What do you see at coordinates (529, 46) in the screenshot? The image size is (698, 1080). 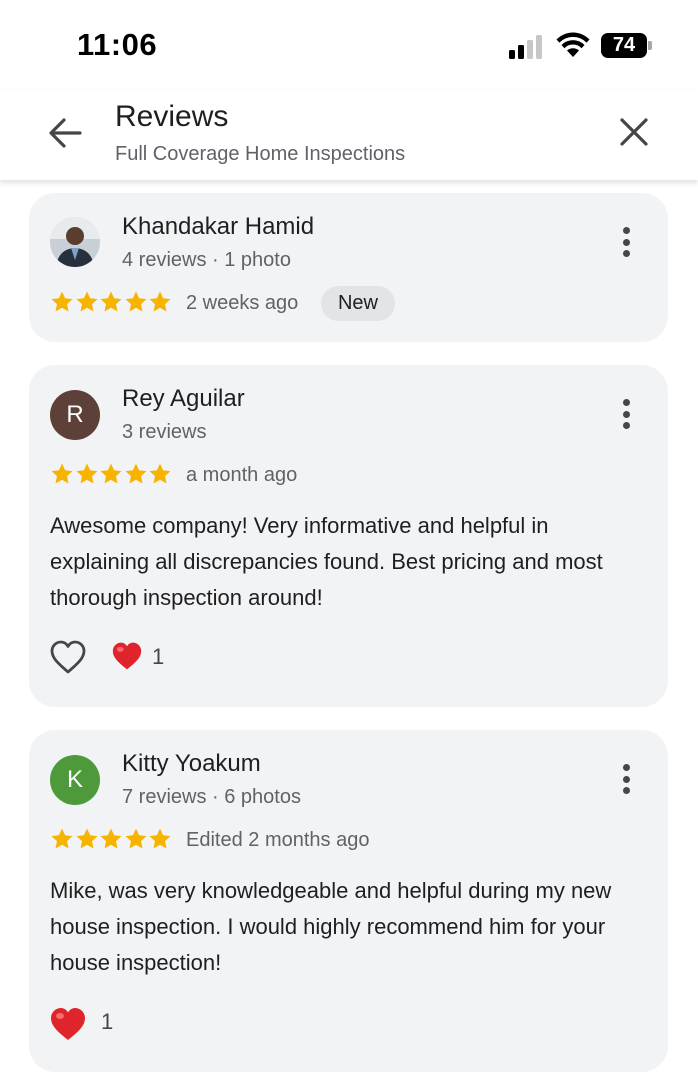 I see `cellular-signal-icon` at bounding box center [529, 46].